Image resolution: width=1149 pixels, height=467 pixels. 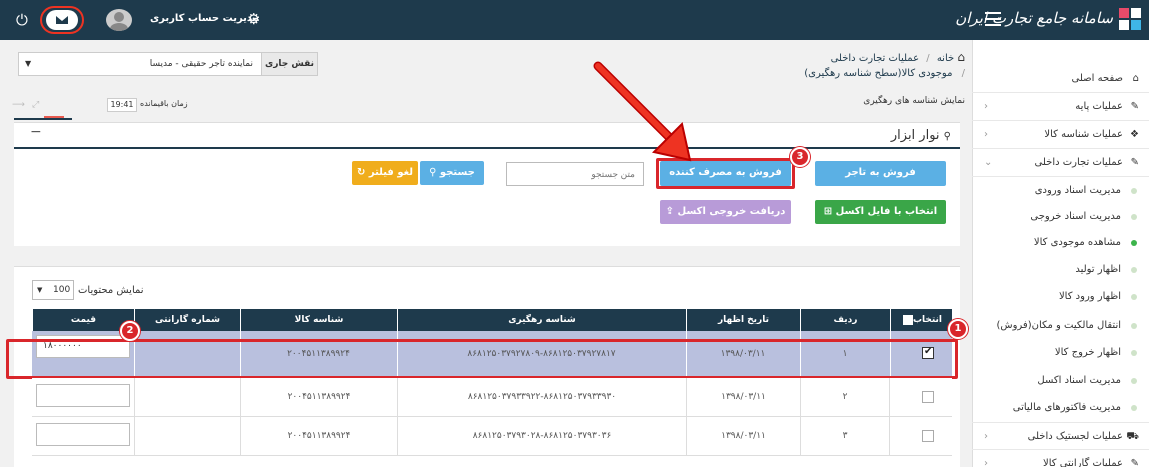 What do you see at coordinates (988, 162) in the screenshot?
I see `chevron-down-icon: ⌄` at bounding box center [988, 162].